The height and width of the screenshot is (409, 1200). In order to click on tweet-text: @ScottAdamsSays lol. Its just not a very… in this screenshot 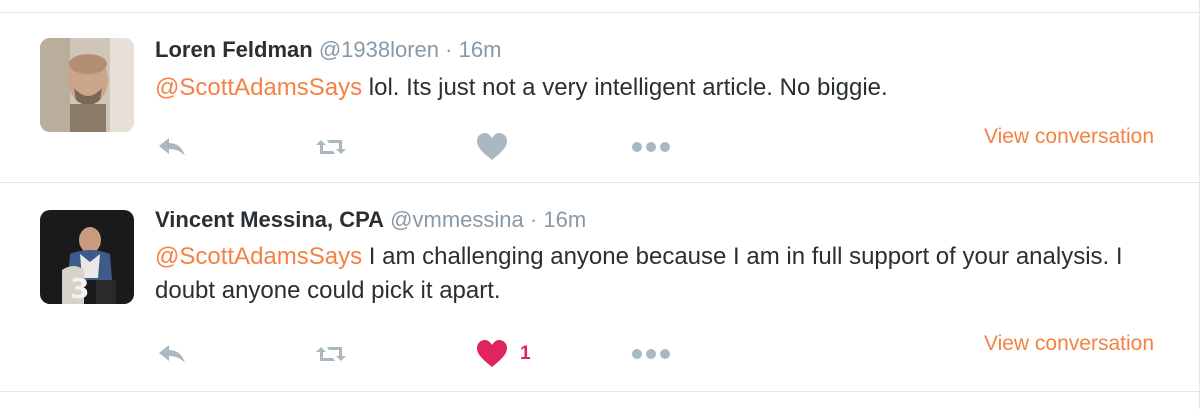, I will do `click(660, 88)`.